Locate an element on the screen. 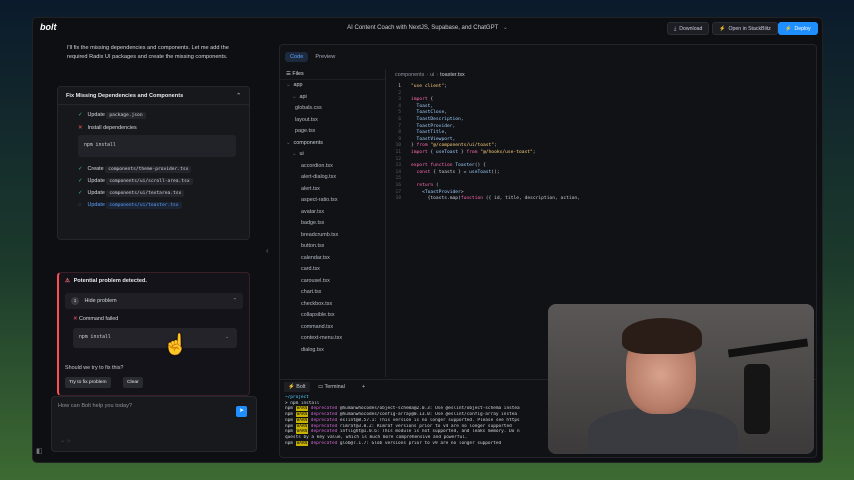 This screenshot has width=854, height=480. deploy-button: ⚡ Deploy is located at coordinates (798, 28).